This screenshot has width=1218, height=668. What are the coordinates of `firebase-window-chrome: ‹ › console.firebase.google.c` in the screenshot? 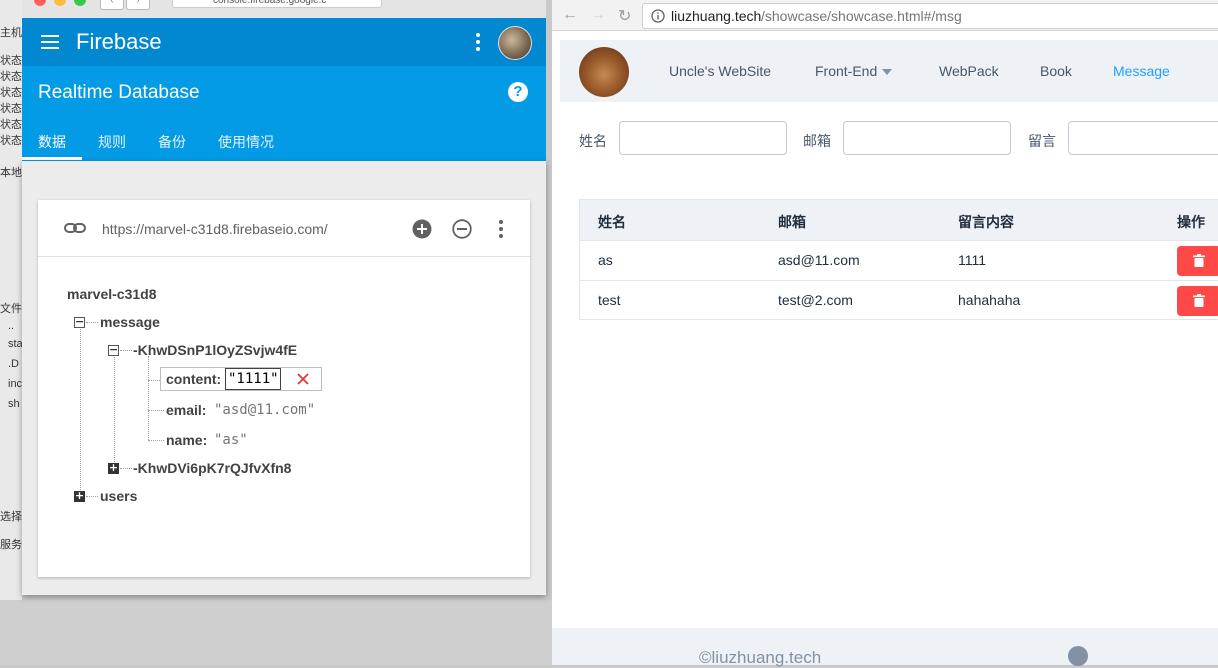 It's located at (284, 9).